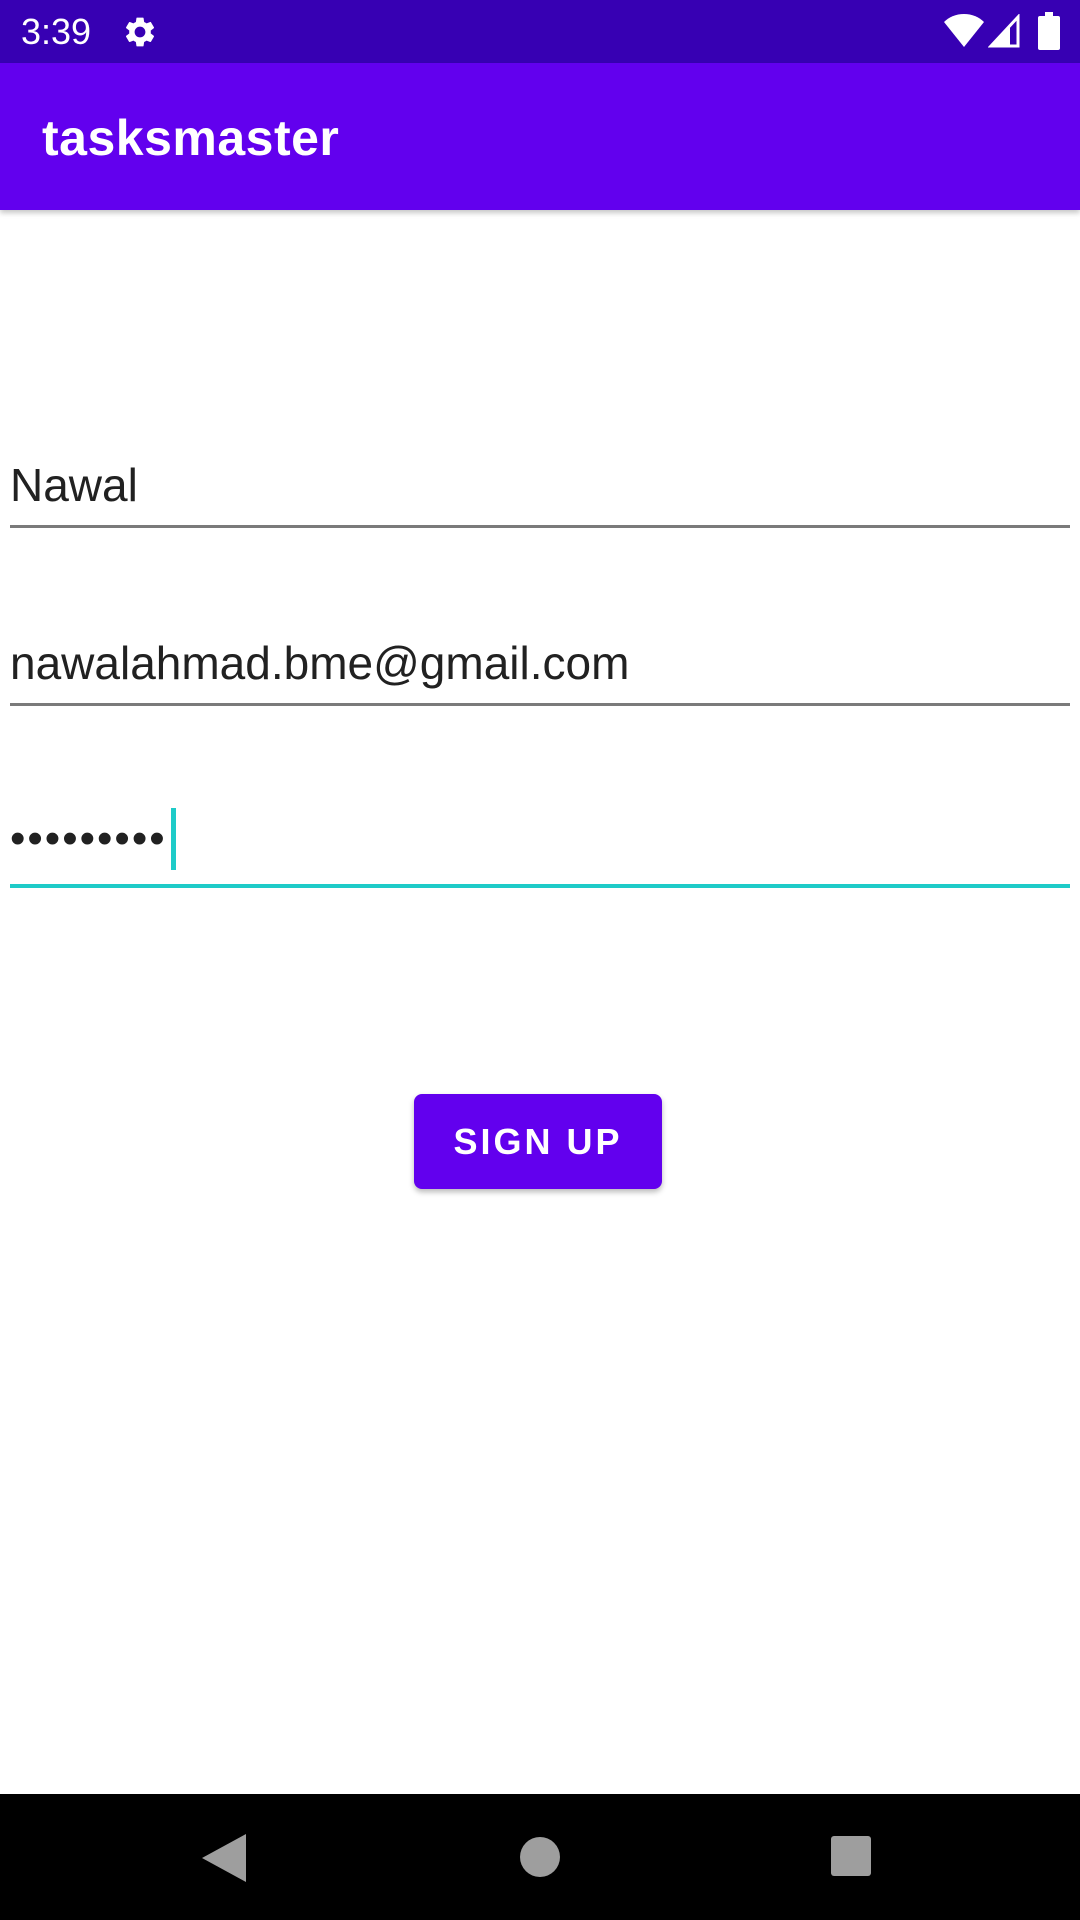 The width and height of the screenshot is (1080, 1920). What do you see at coordinates (1004, 31) in the screenshot?
I see `signal-icon` at bounding box center [1004, 31].